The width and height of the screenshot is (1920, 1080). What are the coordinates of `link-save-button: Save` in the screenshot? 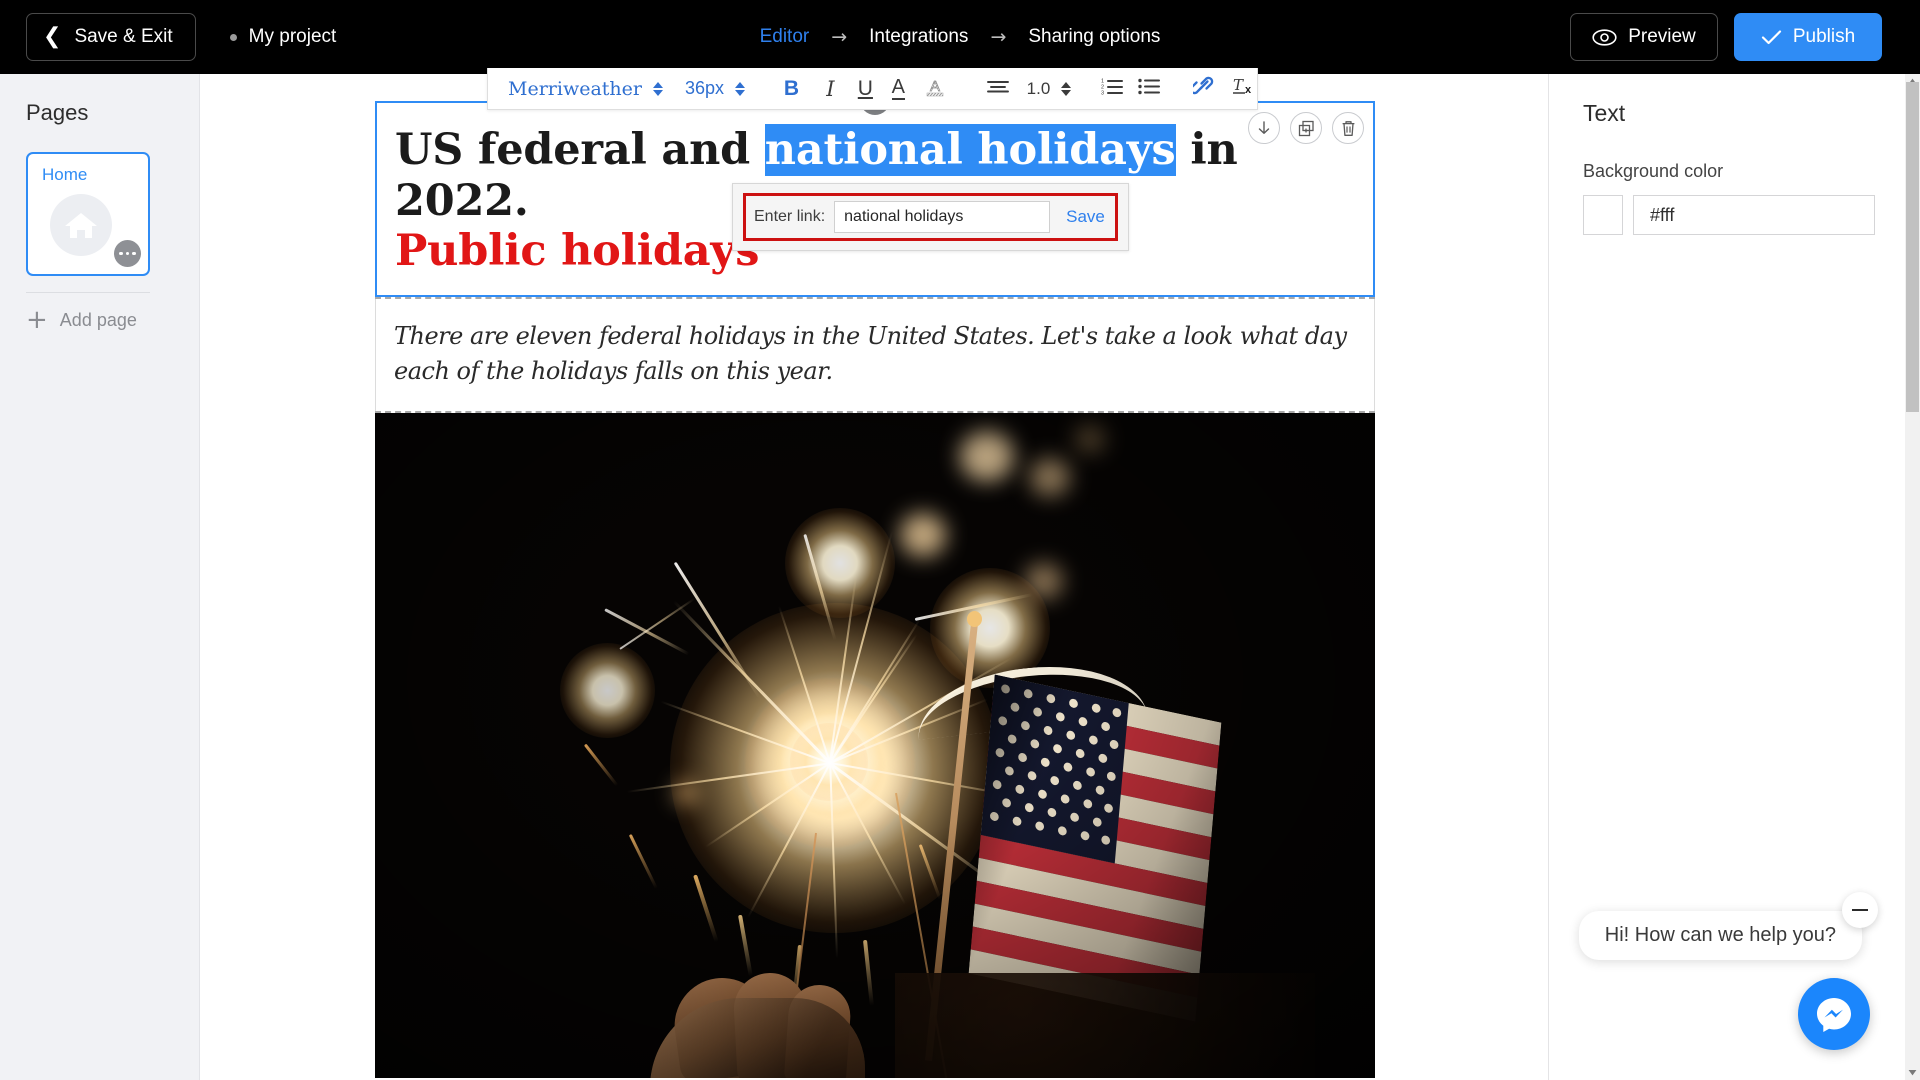 It's located at (1085, 217).